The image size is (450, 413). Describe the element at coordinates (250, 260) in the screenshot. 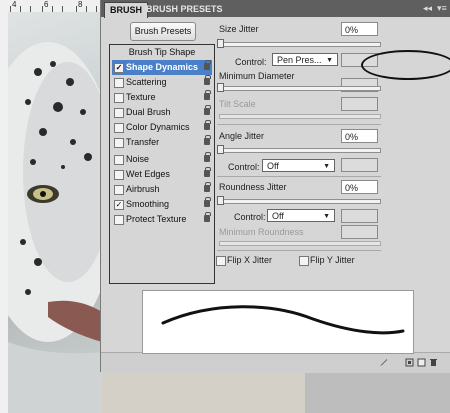

I see `flip-x-label: Flip X Jitter` at that location.